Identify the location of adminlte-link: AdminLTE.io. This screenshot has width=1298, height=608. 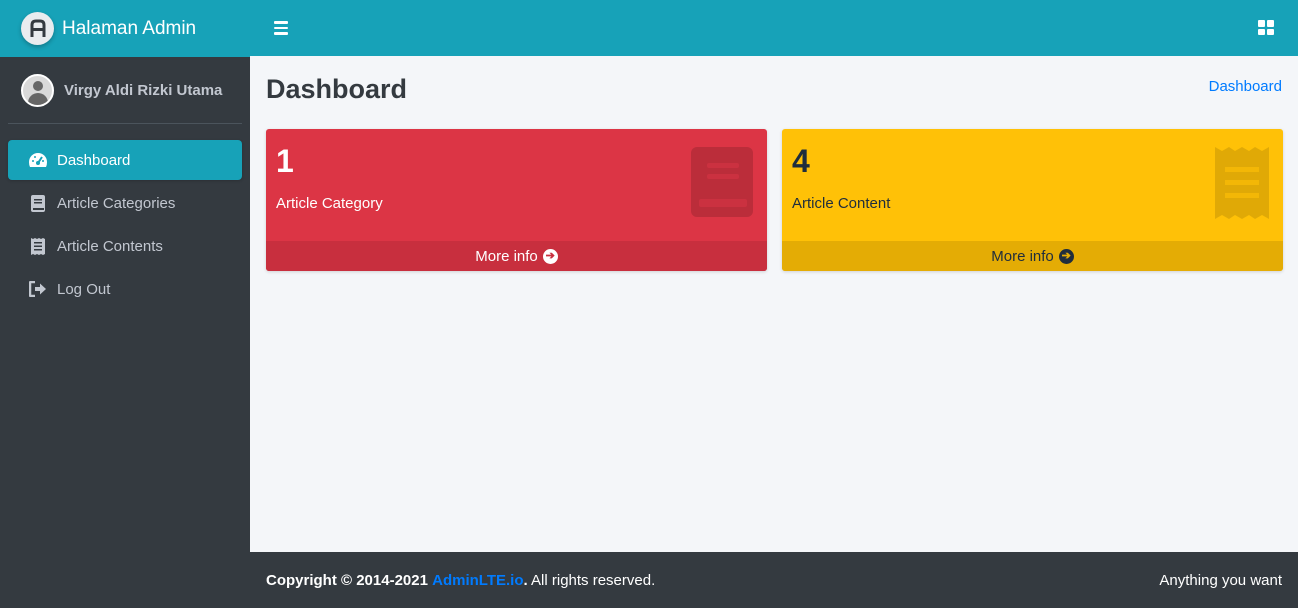
(477, 580).